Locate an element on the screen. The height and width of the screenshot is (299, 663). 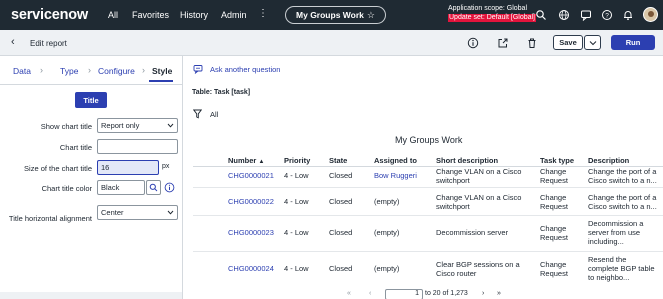
show-chart-title-select: Report only is located at coordinates (137, 125).